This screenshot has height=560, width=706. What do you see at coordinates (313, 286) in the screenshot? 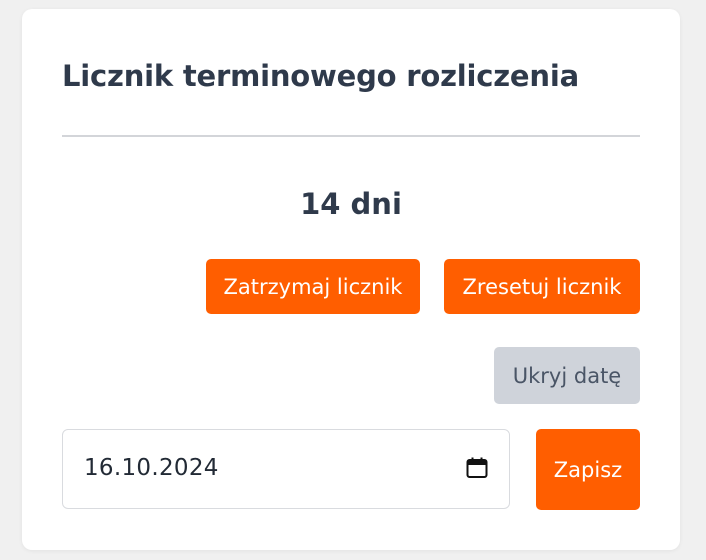
I see `stop-counter-button: Zatrzymaj licznik` at bounding box center [313, 286].